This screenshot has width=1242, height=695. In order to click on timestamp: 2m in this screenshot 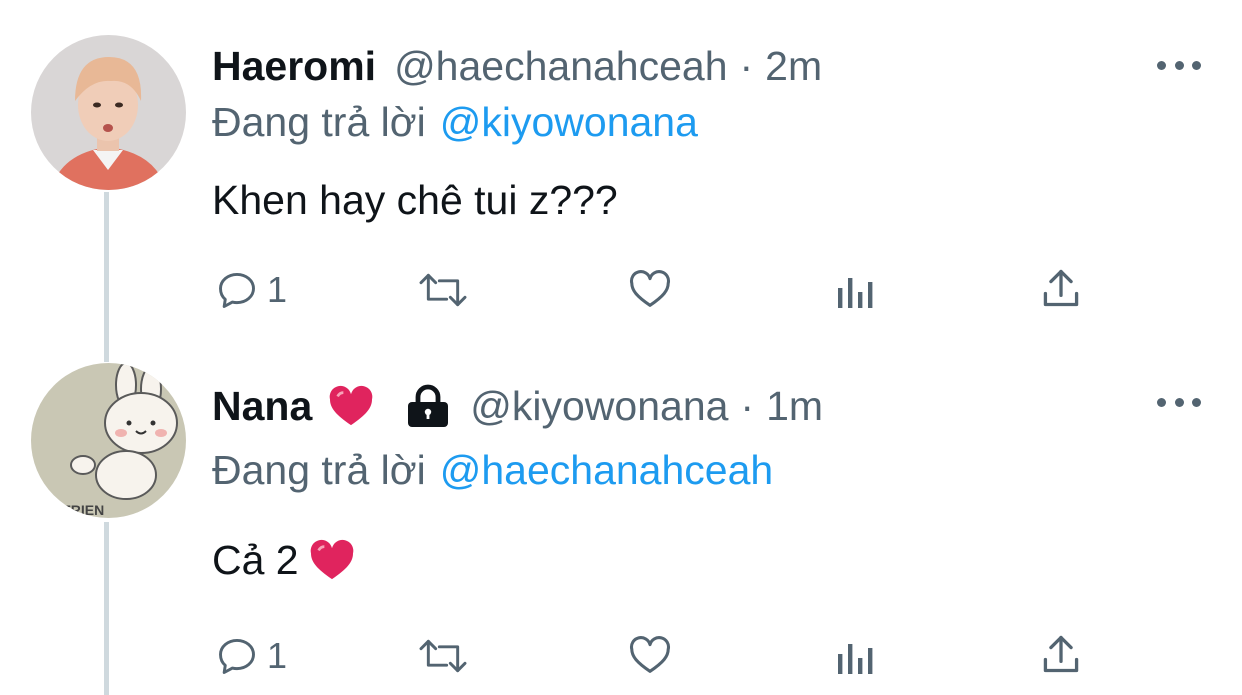, I will do `click(793, 66)`.